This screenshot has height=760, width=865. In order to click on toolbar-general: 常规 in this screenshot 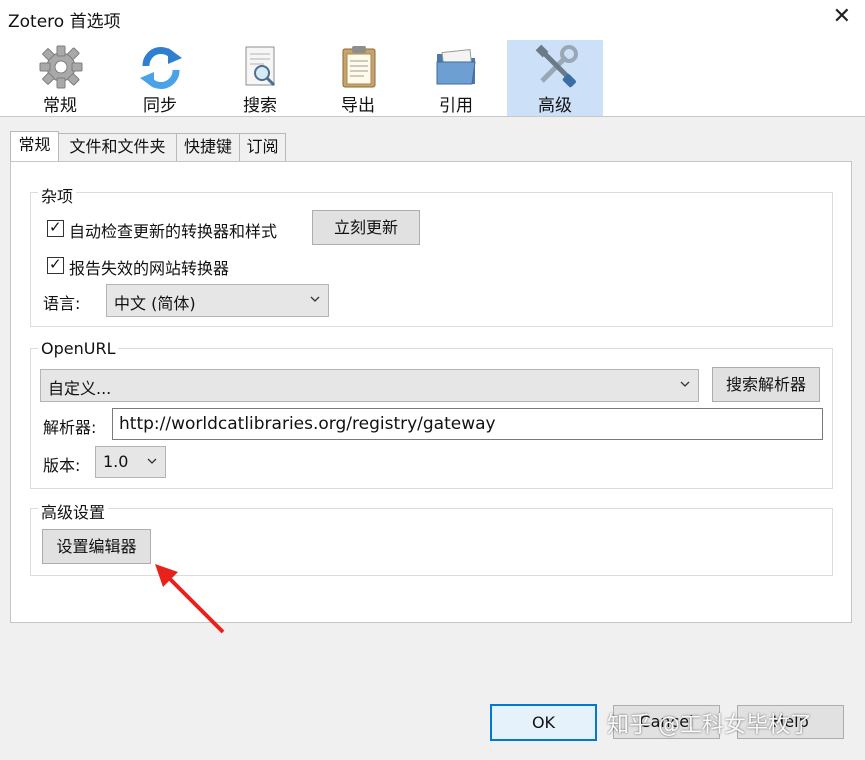, I will do `click(60, 78)`.